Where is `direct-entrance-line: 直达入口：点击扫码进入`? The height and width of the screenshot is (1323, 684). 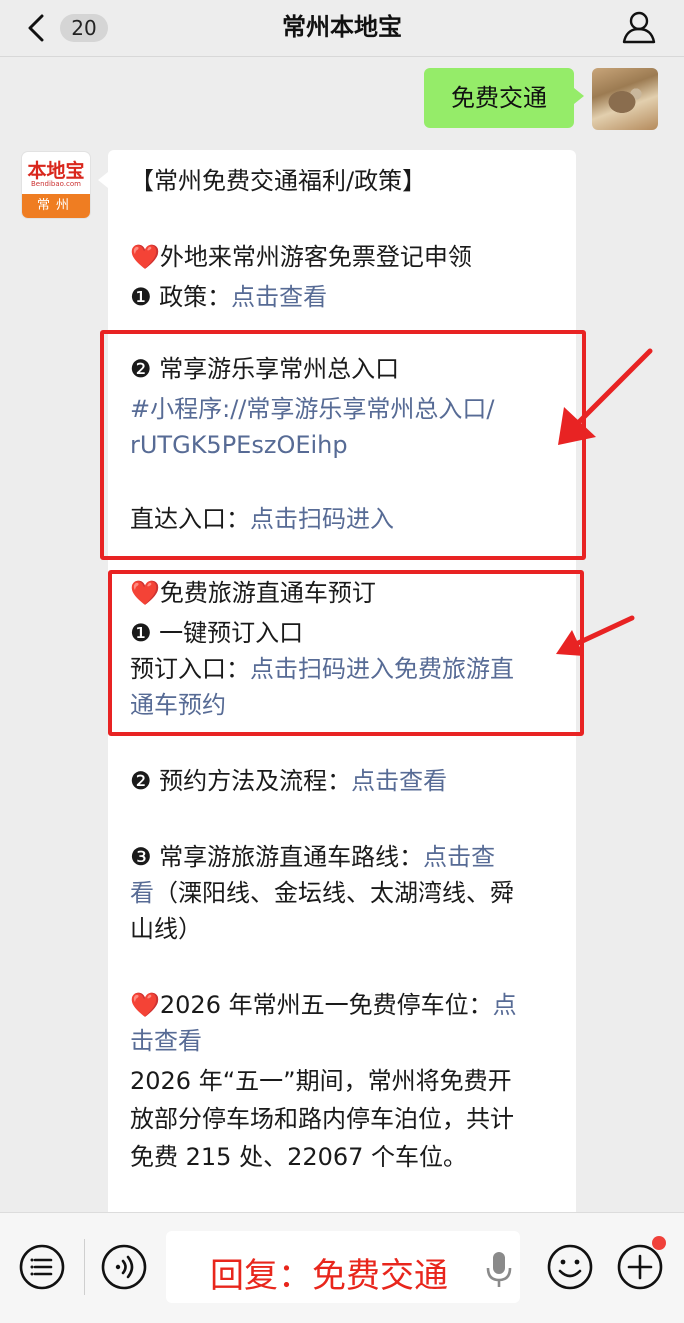
direct-entrance-line: 直达入口：点击扫码进入 is located at coordinates (262, 519).